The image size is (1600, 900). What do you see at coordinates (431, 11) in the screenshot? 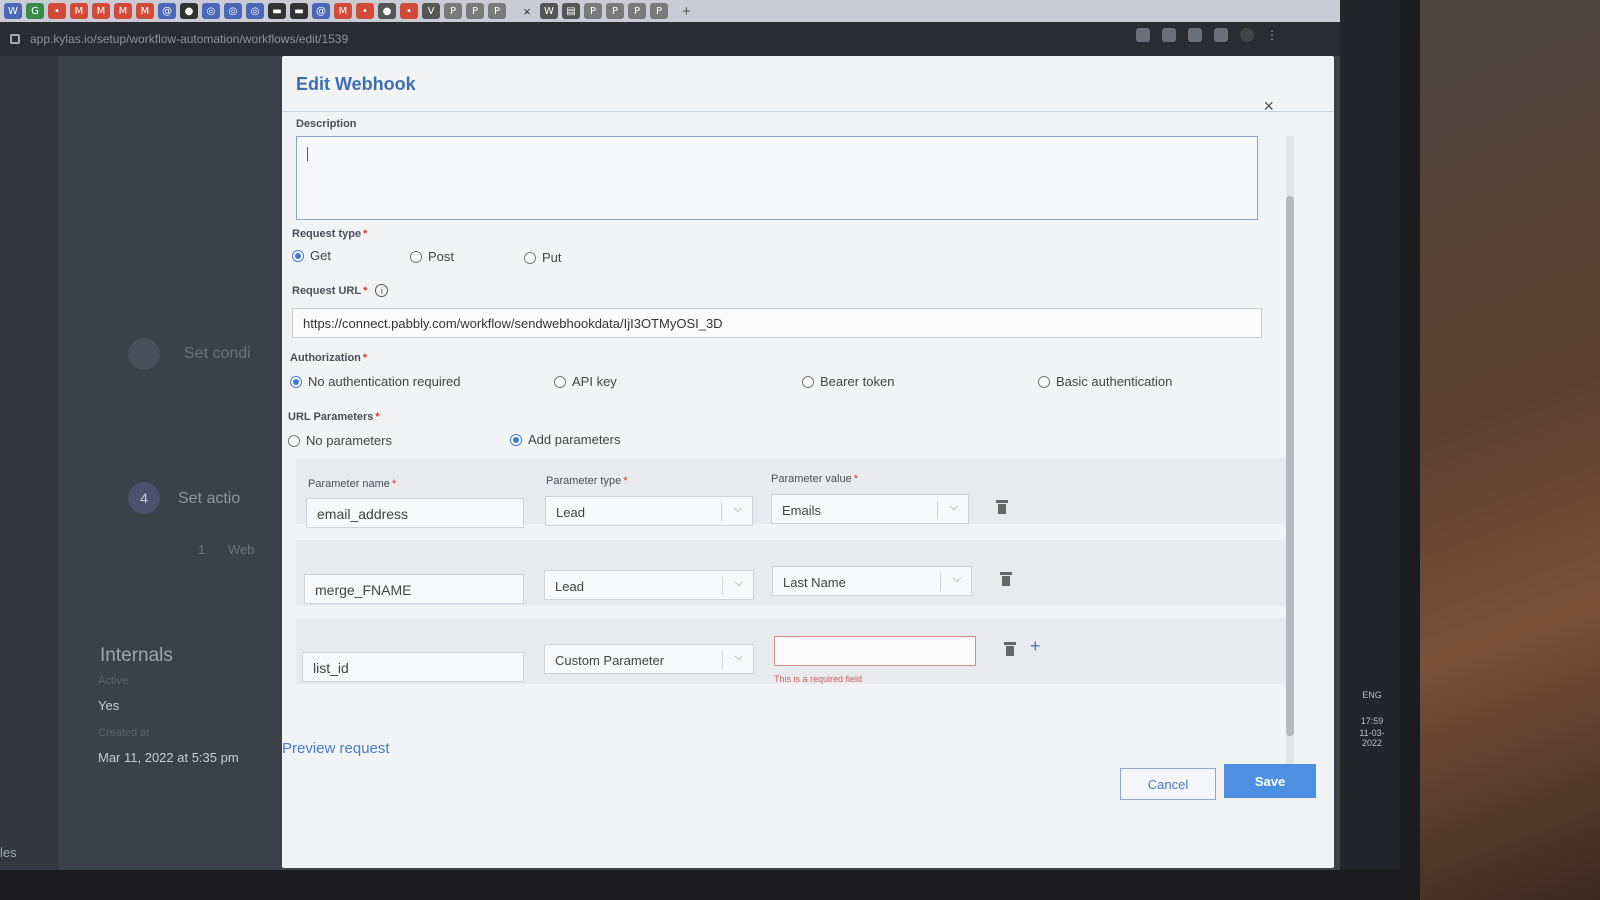
I see `browser-tab-icon: V` at bounding box center [431, 11].